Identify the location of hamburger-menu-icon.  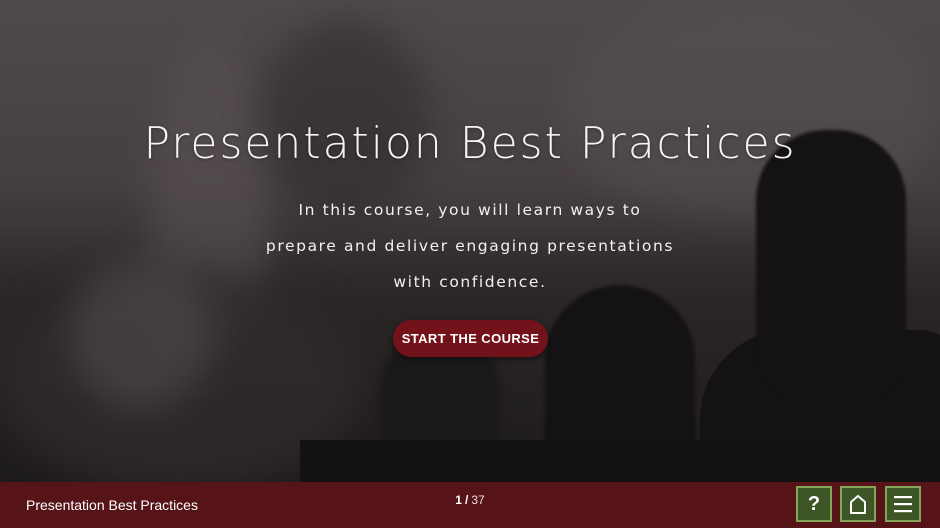
(903, 504).